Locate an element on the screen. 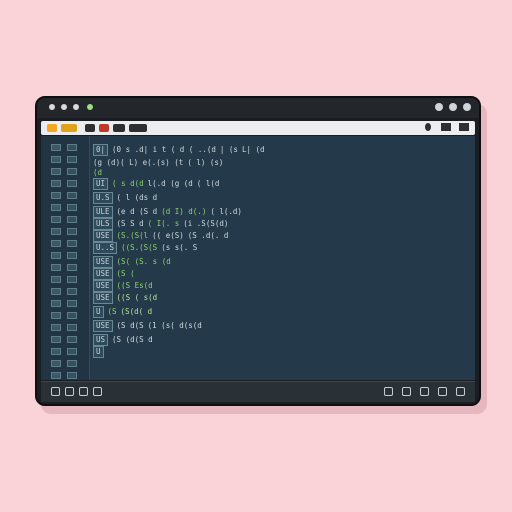 This screenshot has width=512, height=512. code-token: (S.(S(l is located at coordinates (132, 235).